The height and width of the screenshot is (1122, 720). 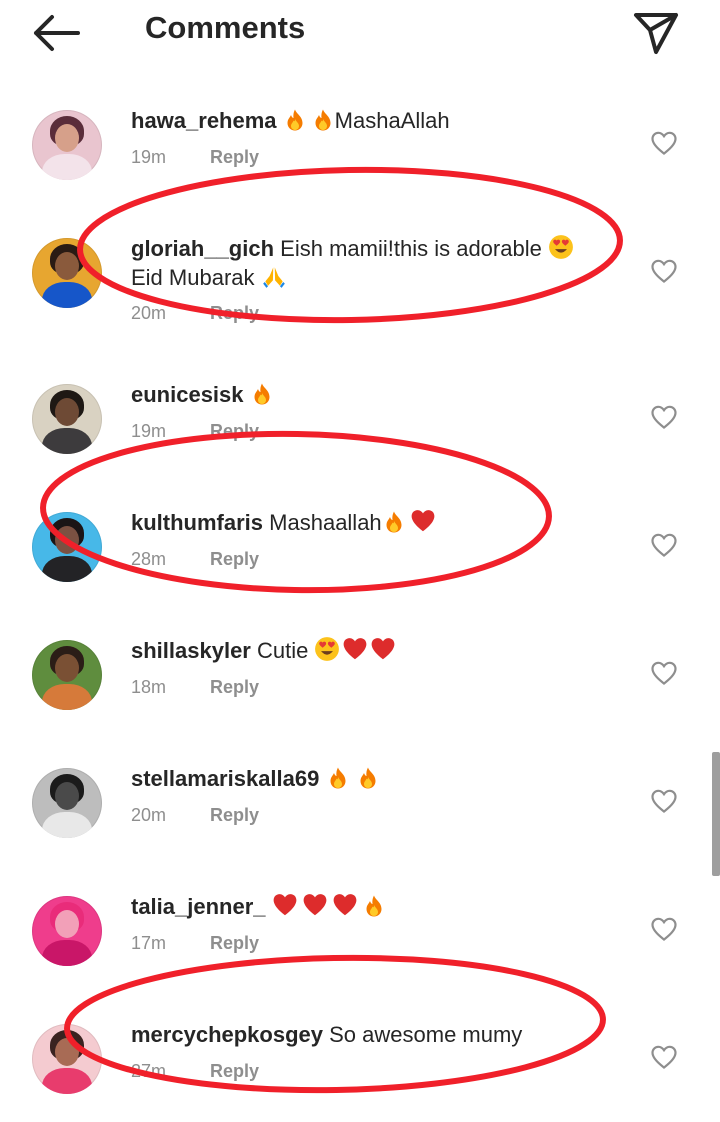 I want to click on username: stellamariskalla69, so click(x=225, y=778).